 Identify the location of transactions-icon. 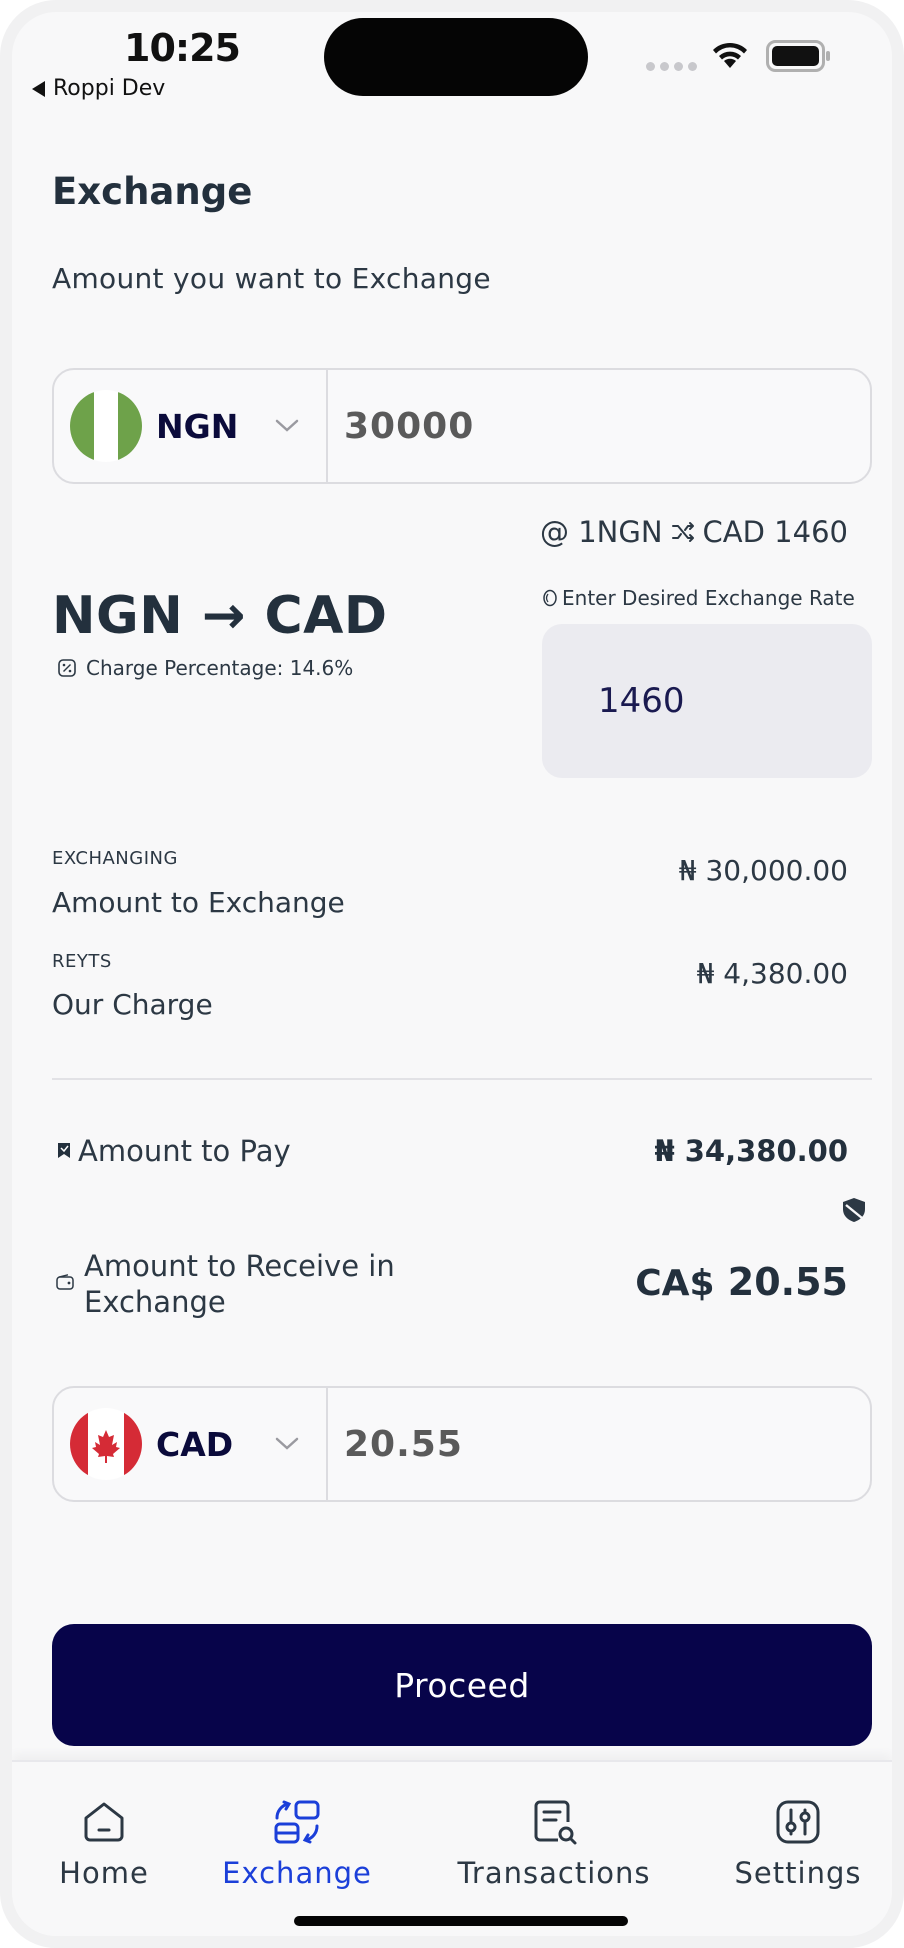
(555, 1822).